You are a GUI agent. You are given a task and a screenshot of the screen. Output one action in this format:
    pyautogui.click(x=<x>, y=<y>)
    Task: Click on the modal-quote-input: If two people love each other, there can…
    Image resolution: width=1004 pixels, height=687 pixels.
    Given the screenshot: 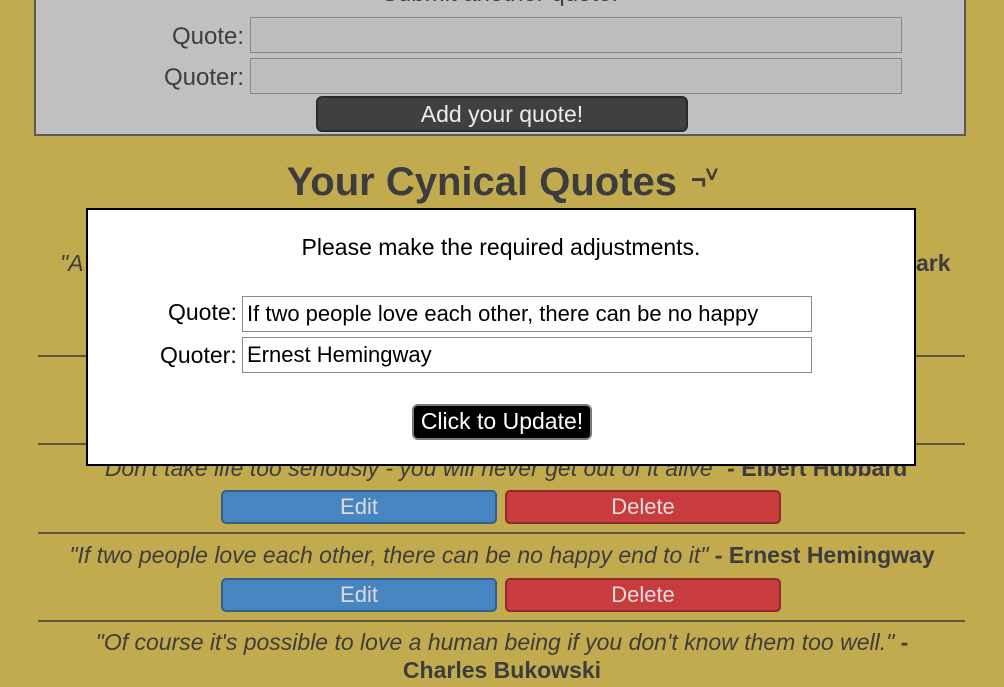 What is the action you would take?
    pyautogui.click(x=527, y=314)
    